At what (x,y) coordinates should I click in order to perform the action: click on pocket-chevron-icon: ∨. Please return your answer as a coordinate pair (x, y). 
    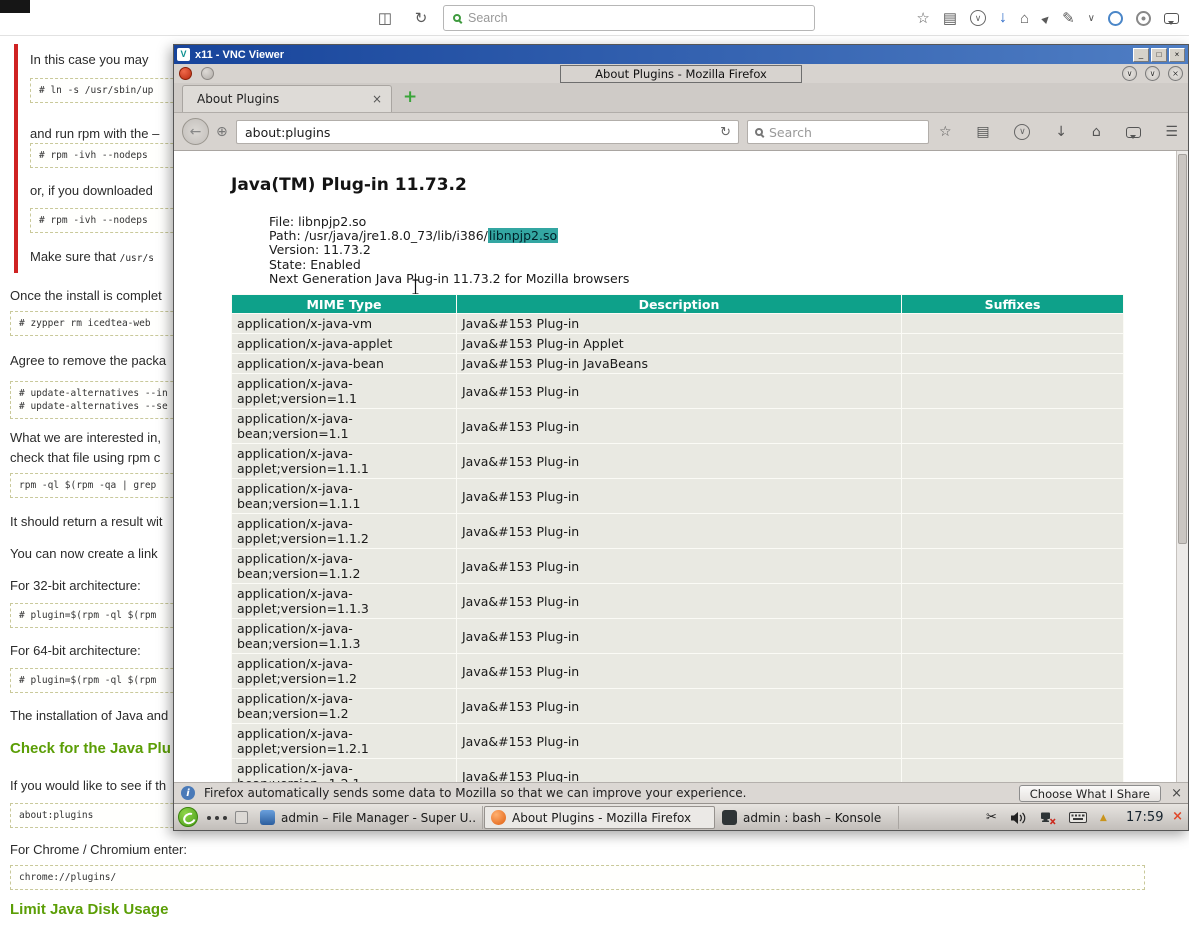
    Looking at the image, I should click on (978, 17).